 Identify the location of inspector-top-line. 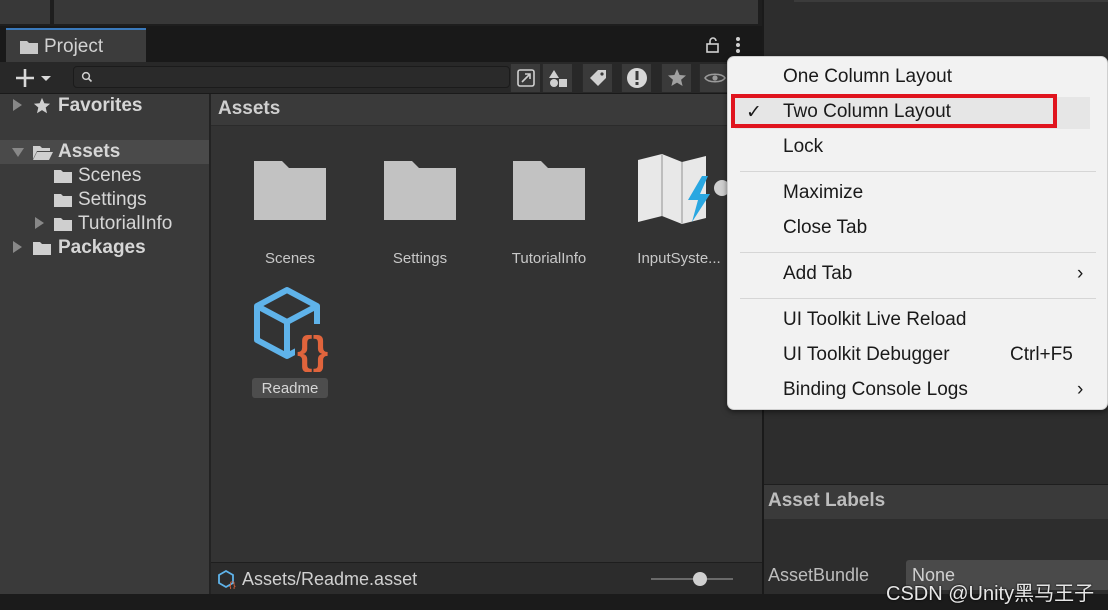
(951, 1).